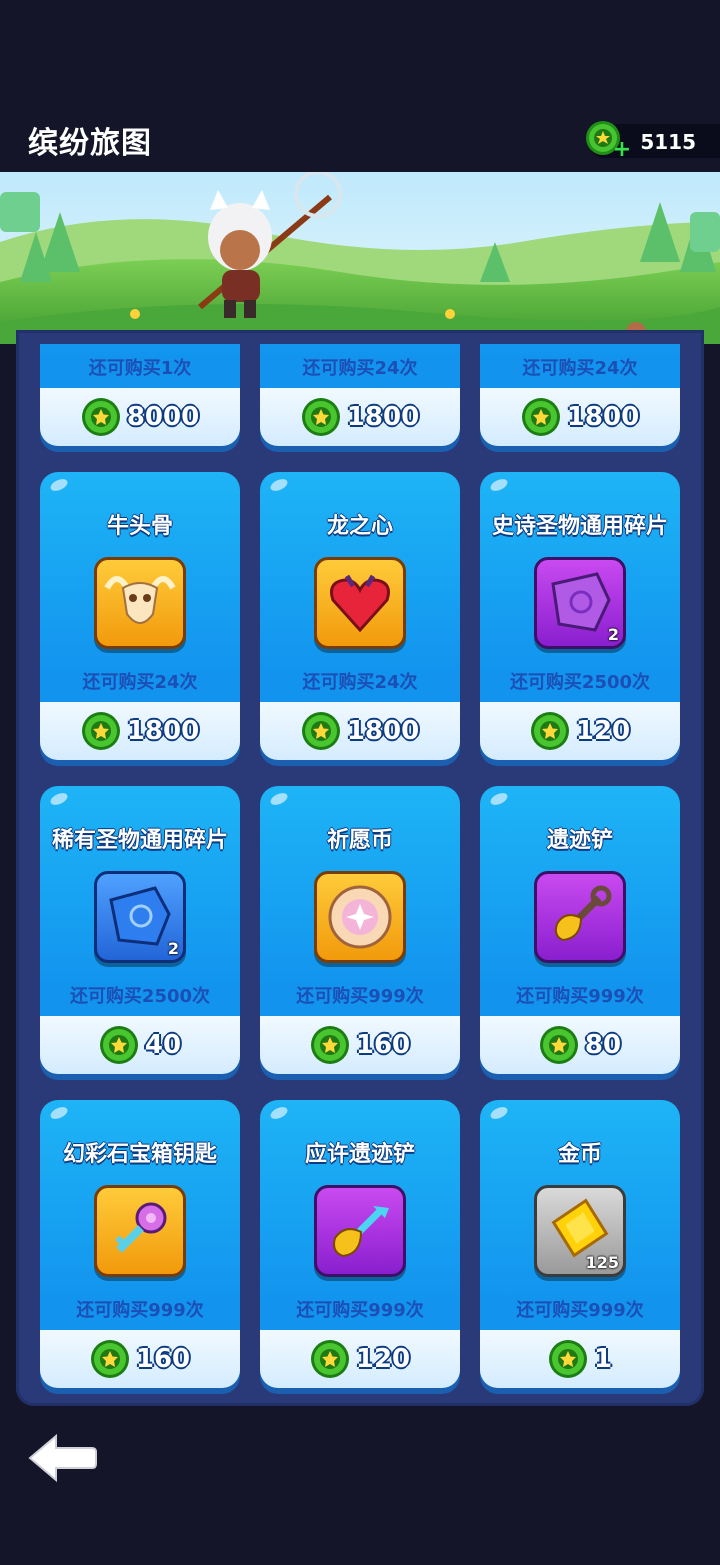 The width and height of the screenshot is (720, 1565). What do you see at coordinates (360, 603) in the screenshot?
I see `dragon-heart-icon` at bounding box center [360, 603].